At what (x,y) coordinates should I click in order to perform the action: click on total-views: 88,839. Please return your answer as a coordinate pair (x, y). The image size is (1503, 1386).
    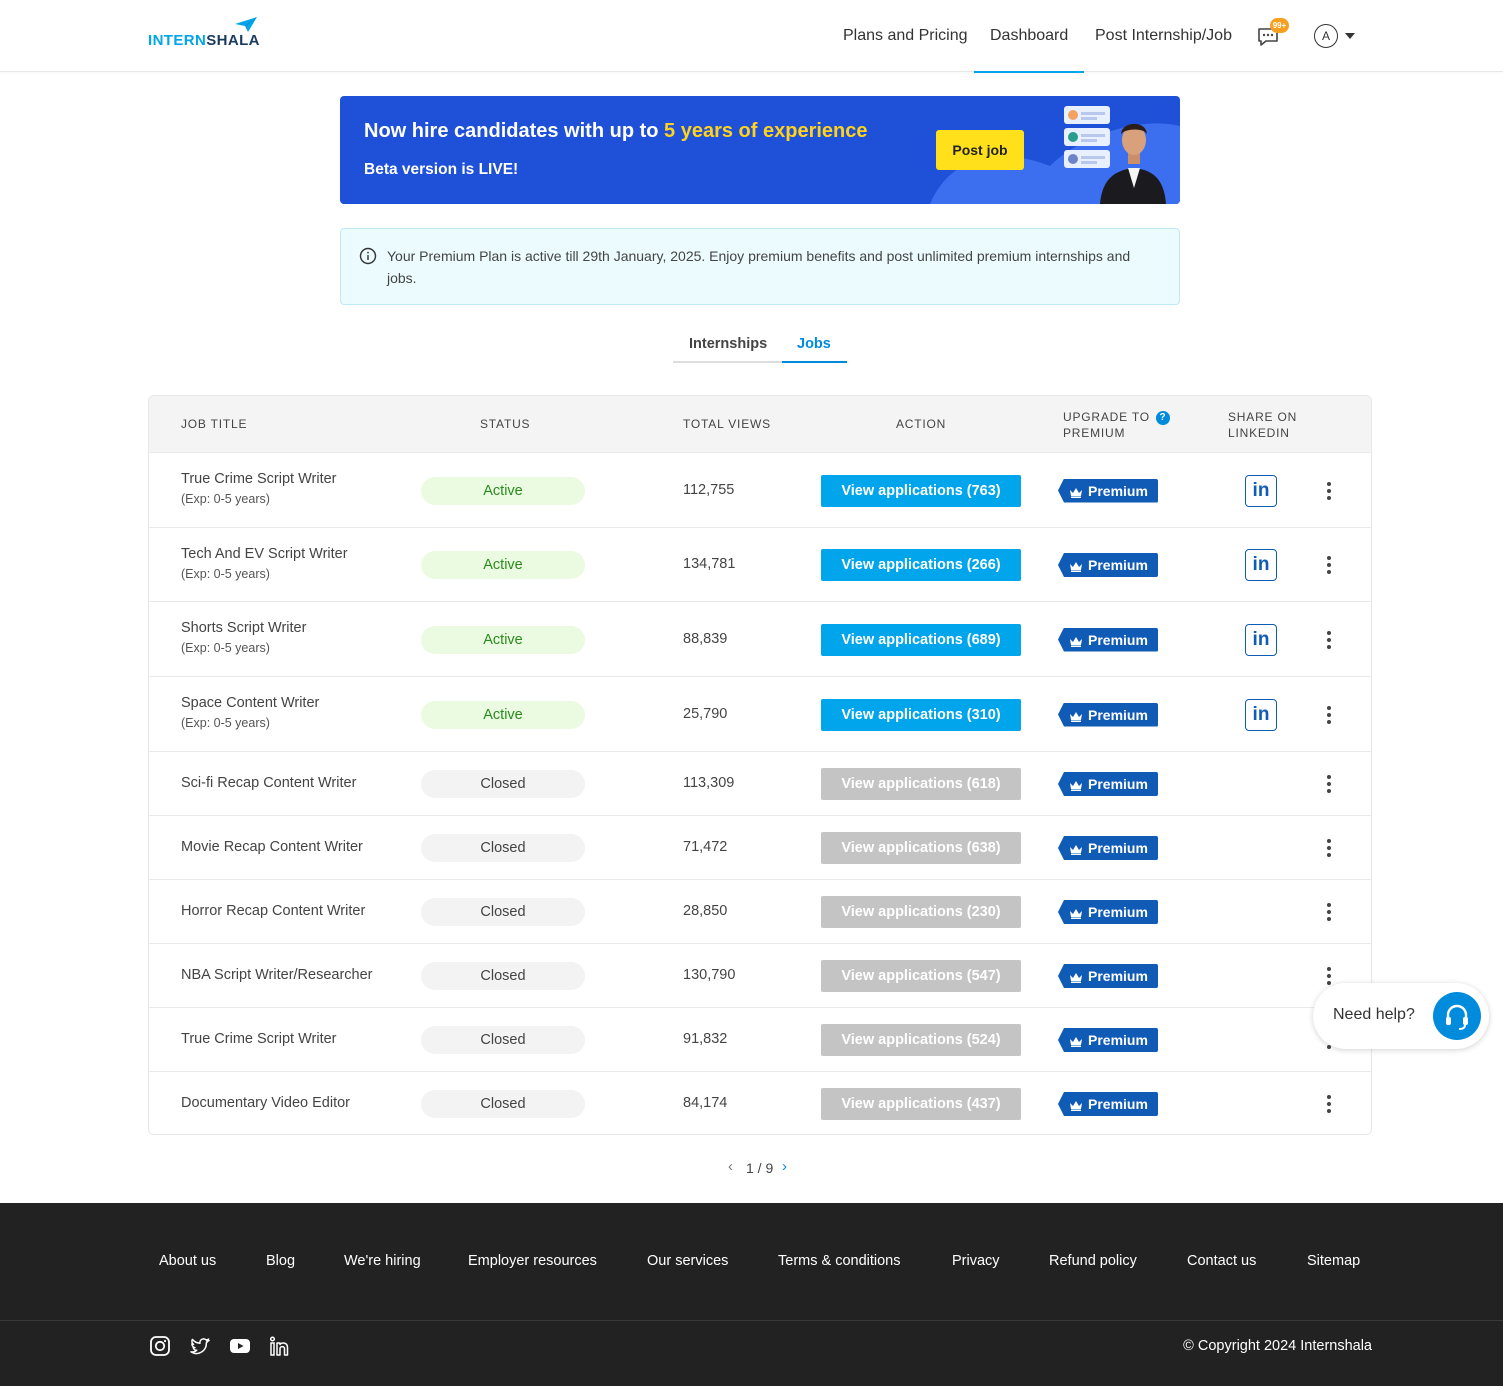
    Looking at the image, I should click on (705, 638).